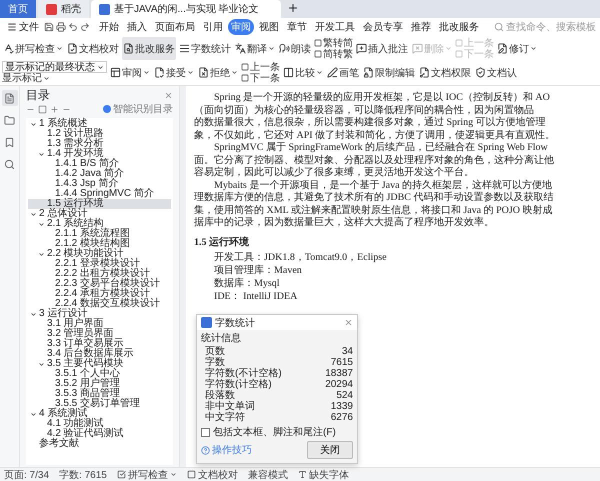  I want to click on toc-item: 3.5.5 交易订单管理, so click(99, 404).